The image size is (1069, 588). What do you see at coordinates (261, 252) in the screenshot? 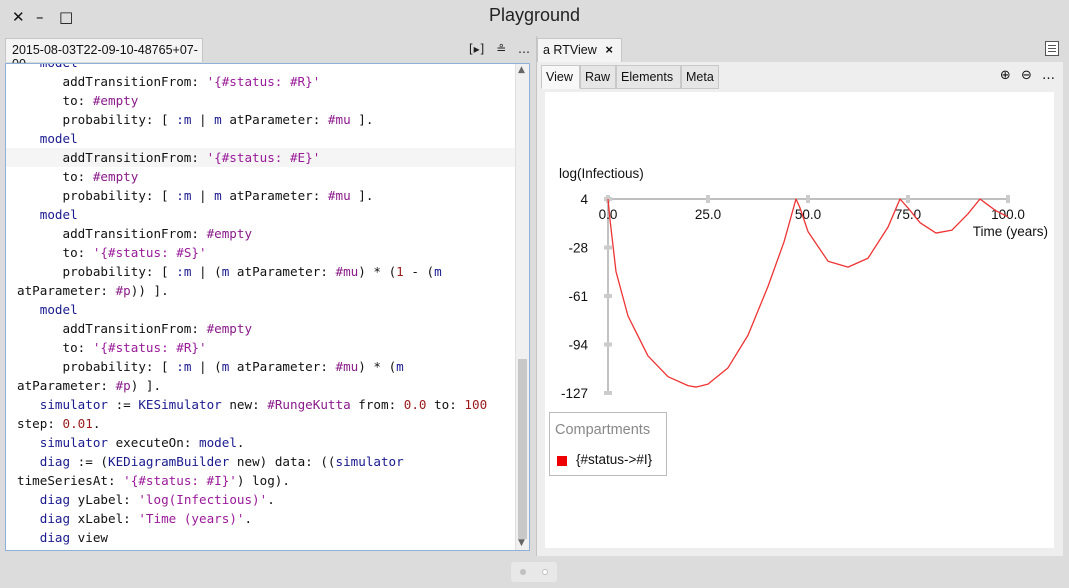
I see `code-line: to: '{#status: #S}'` at bounding box center [261, 252].